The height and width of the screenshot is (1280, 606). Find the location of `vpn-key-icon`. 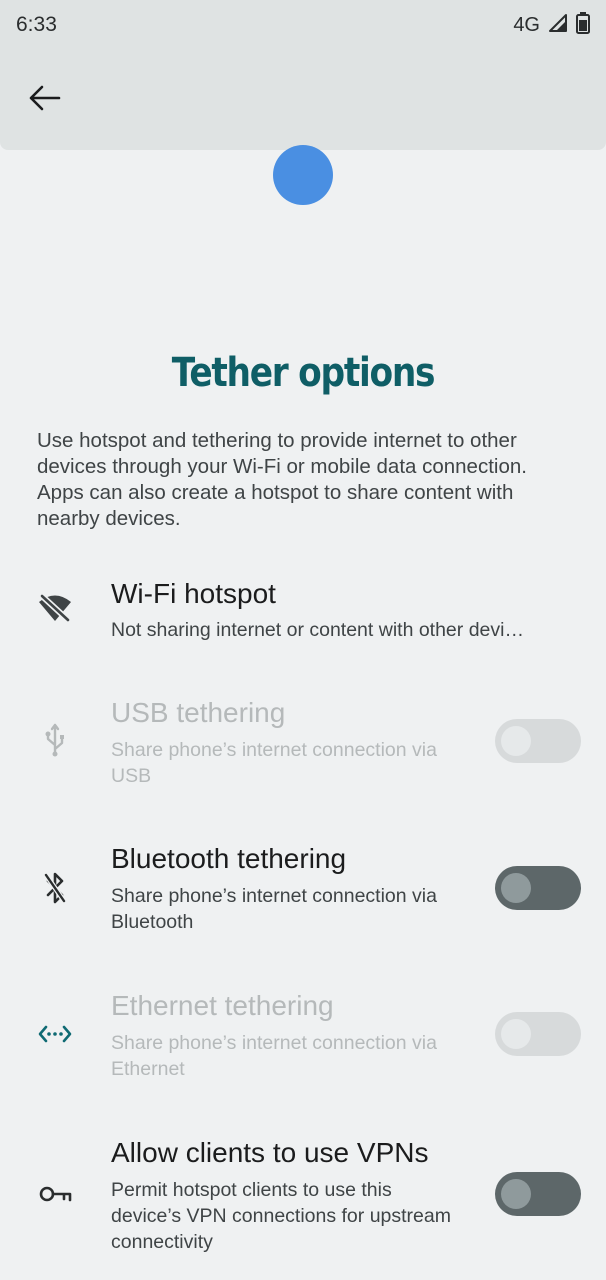

vpn-key-icon is located at coordinates (55, 1194).